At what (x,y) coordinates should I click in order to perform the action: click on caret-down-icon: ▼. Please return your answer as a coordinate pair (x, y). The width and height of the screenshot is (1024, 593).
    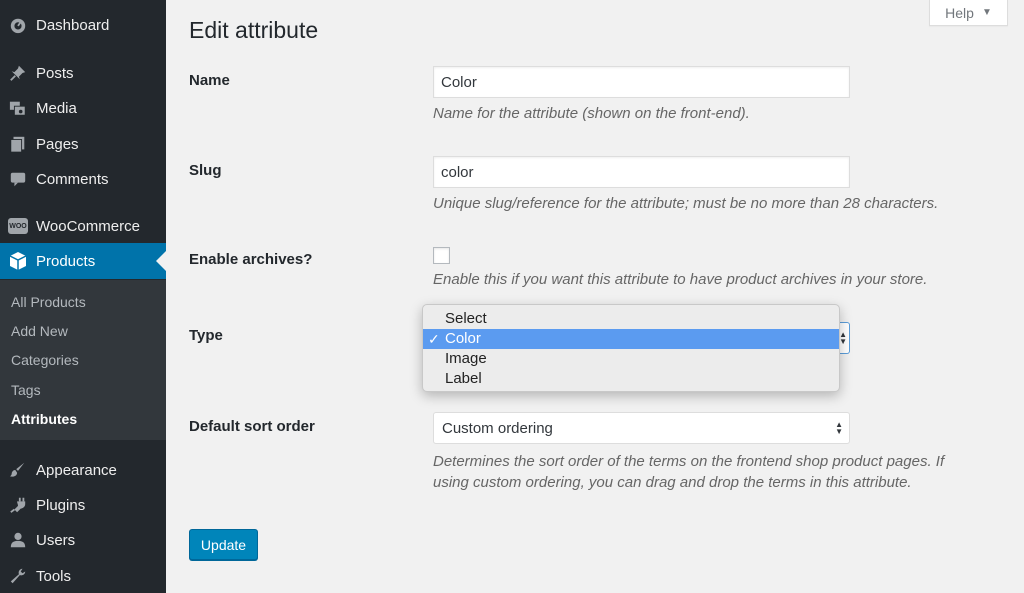
    Looking at the image, I should click on (986, 12).